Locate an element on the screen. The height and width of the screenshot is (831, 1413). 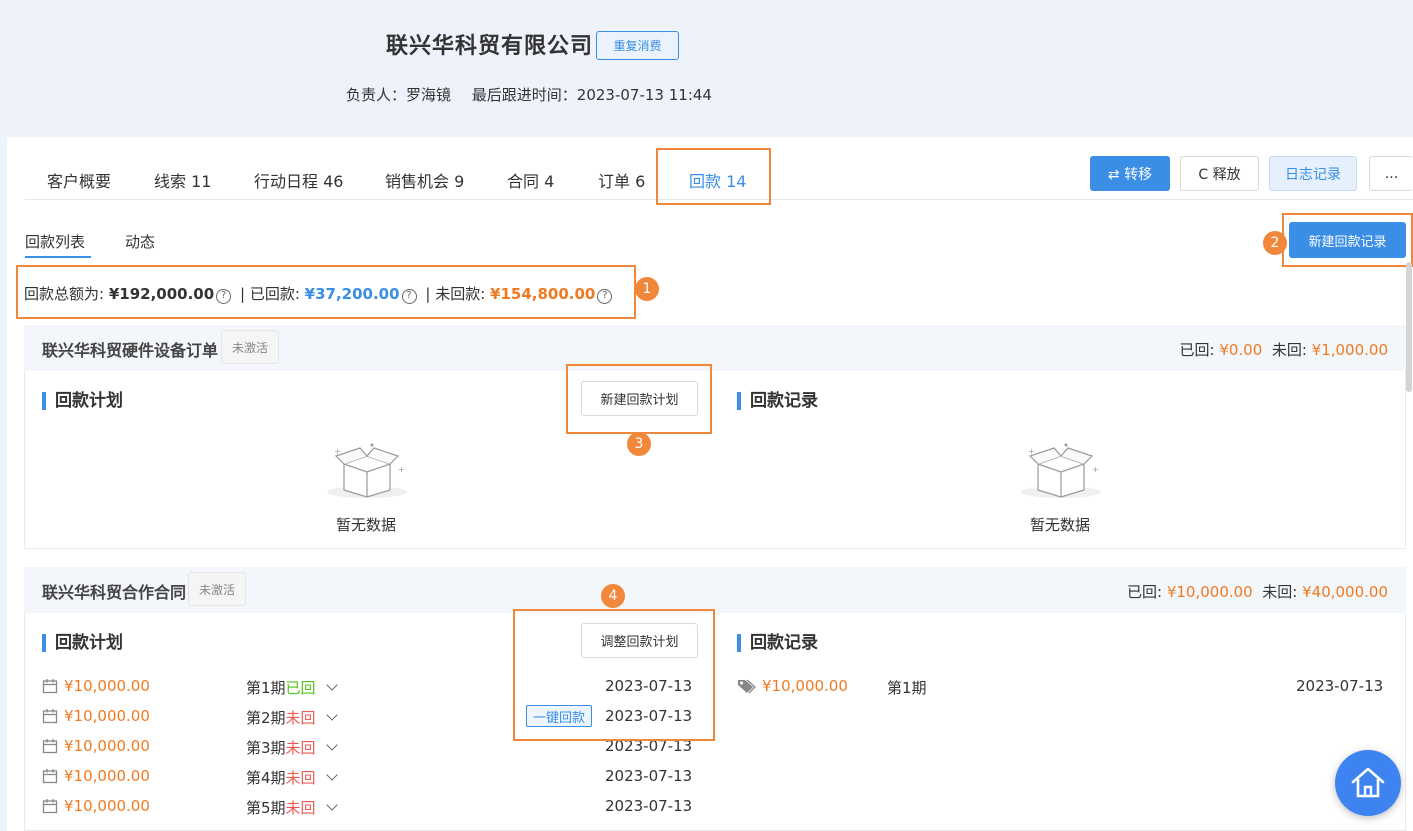
plan-period-row: 第5期未回 is located at coordinates (292, 807).